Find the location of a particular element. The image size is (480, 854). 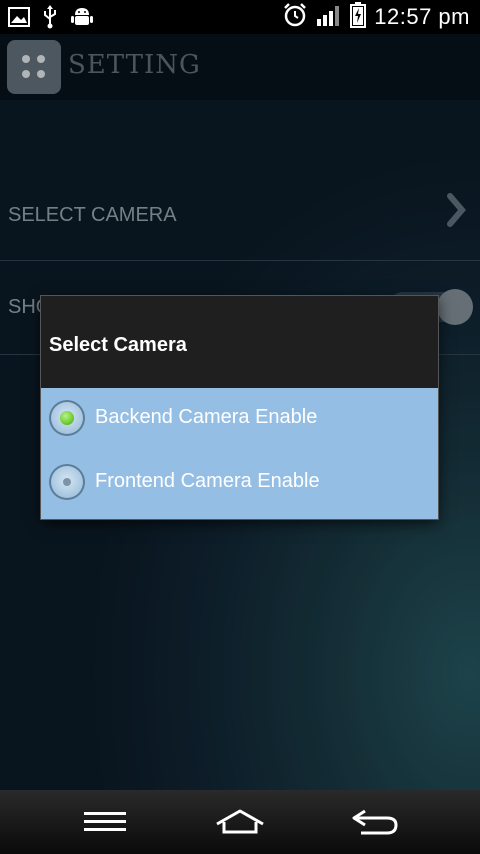

status-bar-left is located at coordinates (51, 19).